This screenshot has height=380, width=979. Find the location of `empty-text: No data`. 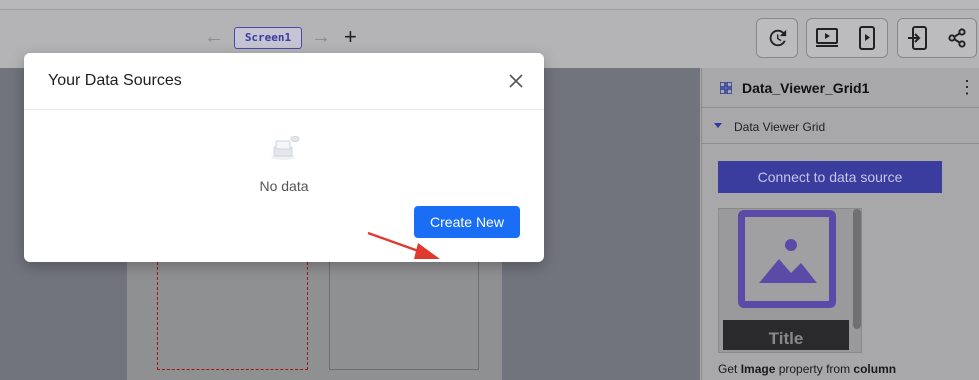

empty-text: No data is located at coordinates (284, 186).